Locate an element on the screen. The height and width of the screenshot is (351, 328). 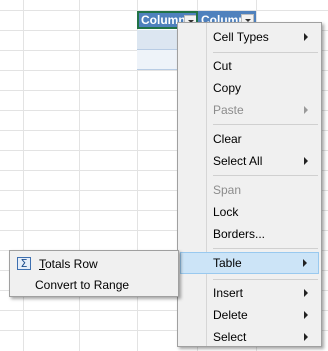
menu-item-select-all: Select All is located at coordinates (249, 161).